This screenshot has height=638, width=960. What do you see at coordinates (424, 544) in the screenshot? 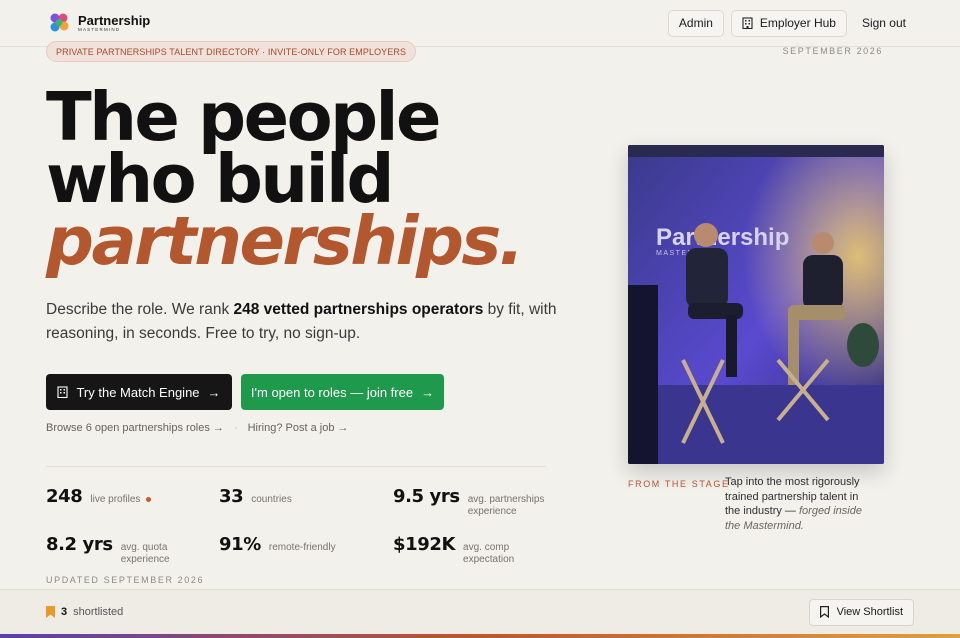
I see `stat-value: $192K` at bounding box center [424, 544].